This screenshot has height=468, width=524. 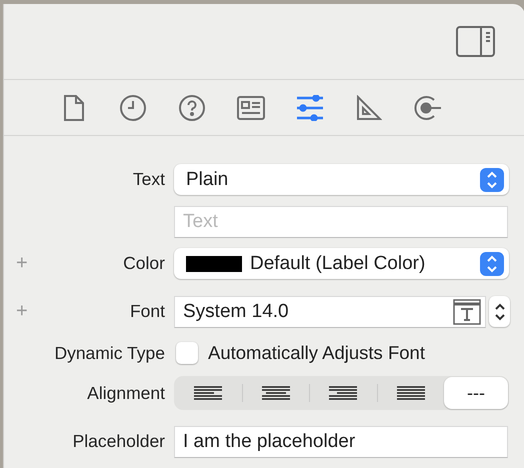 What do you see at coordinates (341, 179) in the screenshot?
I see `text-type-popup: Plain` at bounding box center [341, 179].